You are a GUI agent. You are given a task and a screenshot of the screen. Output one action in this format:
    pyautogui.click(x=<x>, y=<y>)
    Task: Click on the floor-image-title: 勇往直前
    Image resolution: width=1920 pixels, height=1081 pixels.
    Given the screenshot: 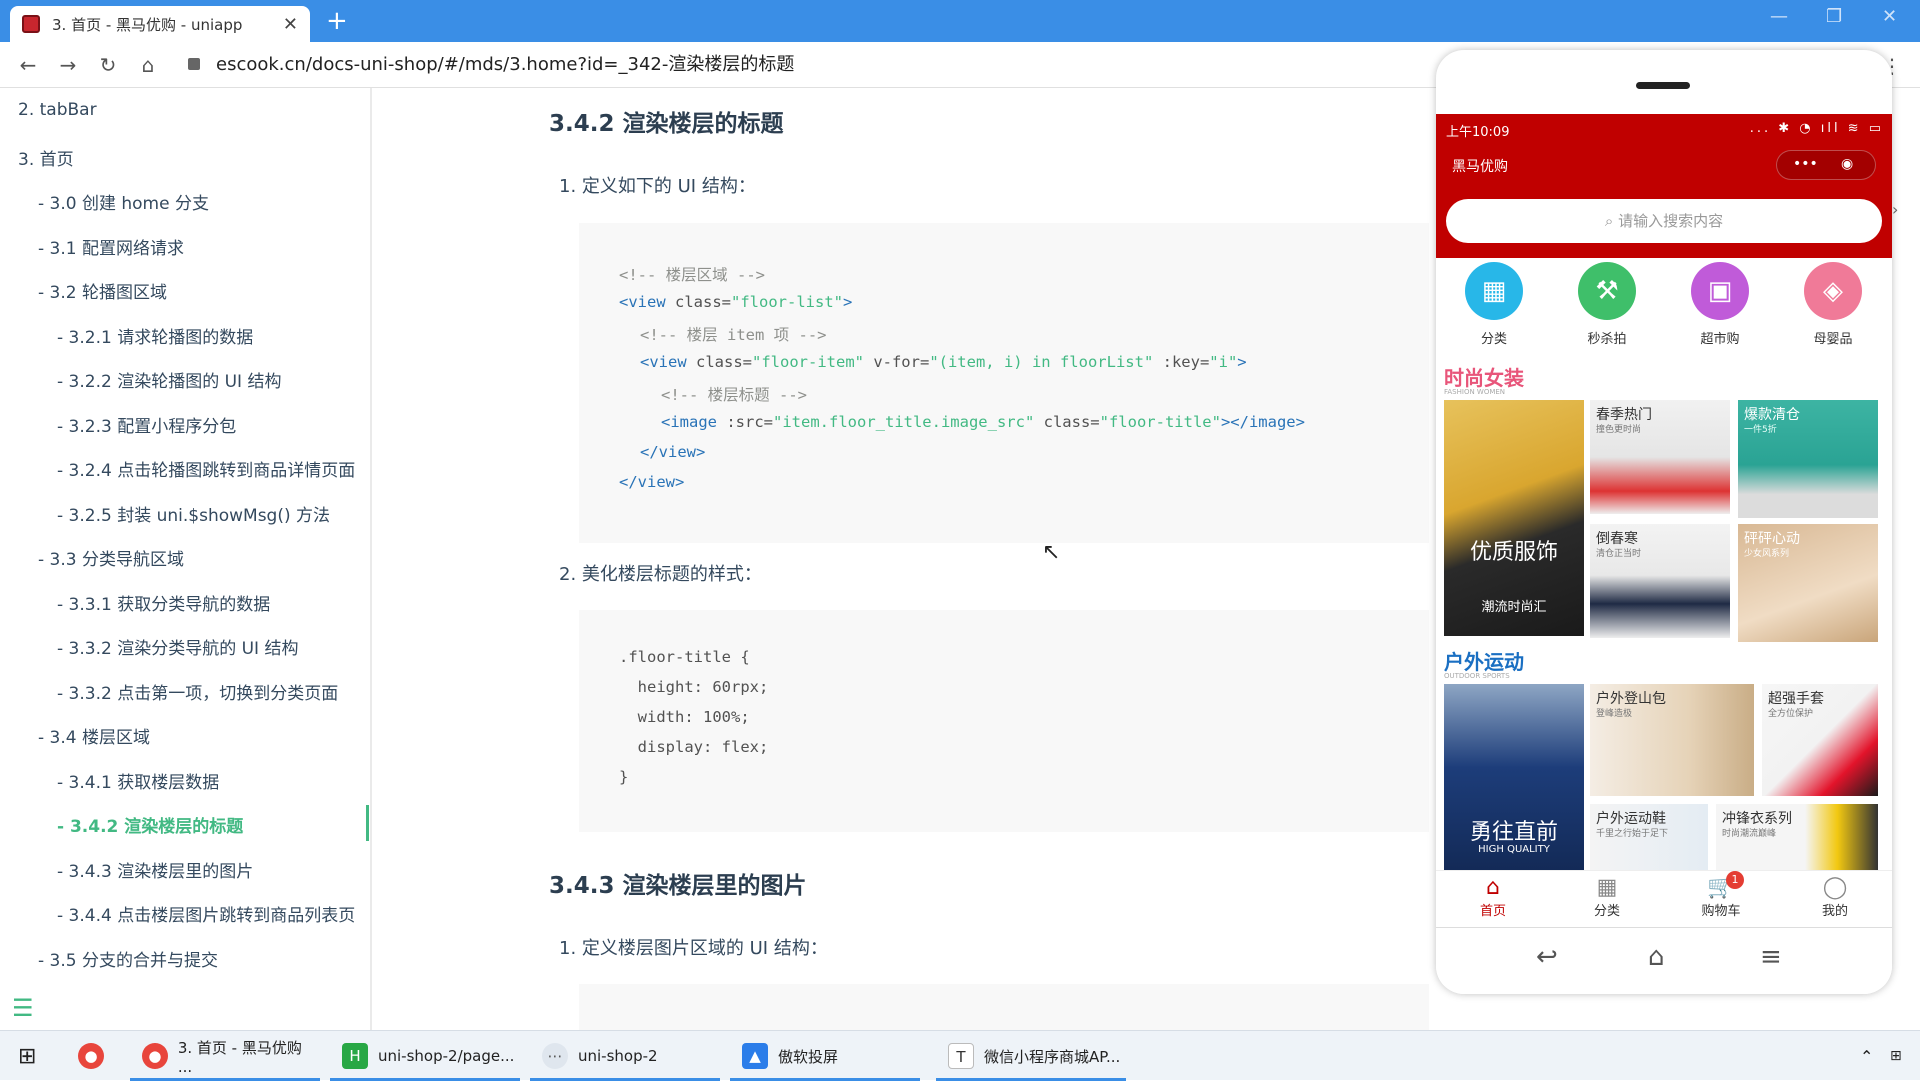 What is the action you would take?
    pyautogui.click(x=1513, y=832)
    